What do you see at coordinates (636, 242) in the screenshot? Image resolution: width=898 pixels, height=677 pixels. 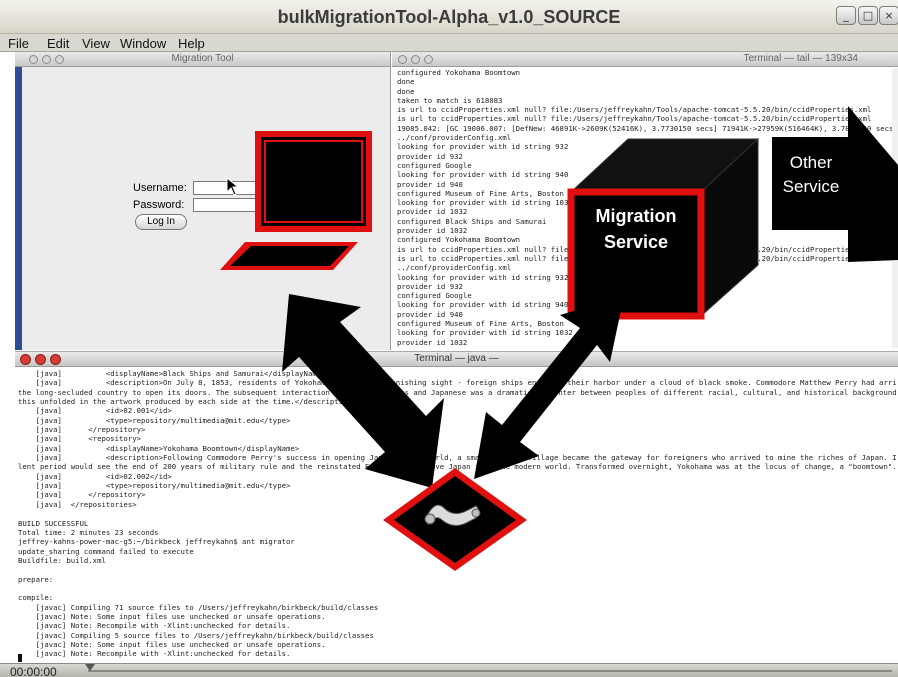 I see `migration-service-label-line2: Service` at bounding box center [636, 242].